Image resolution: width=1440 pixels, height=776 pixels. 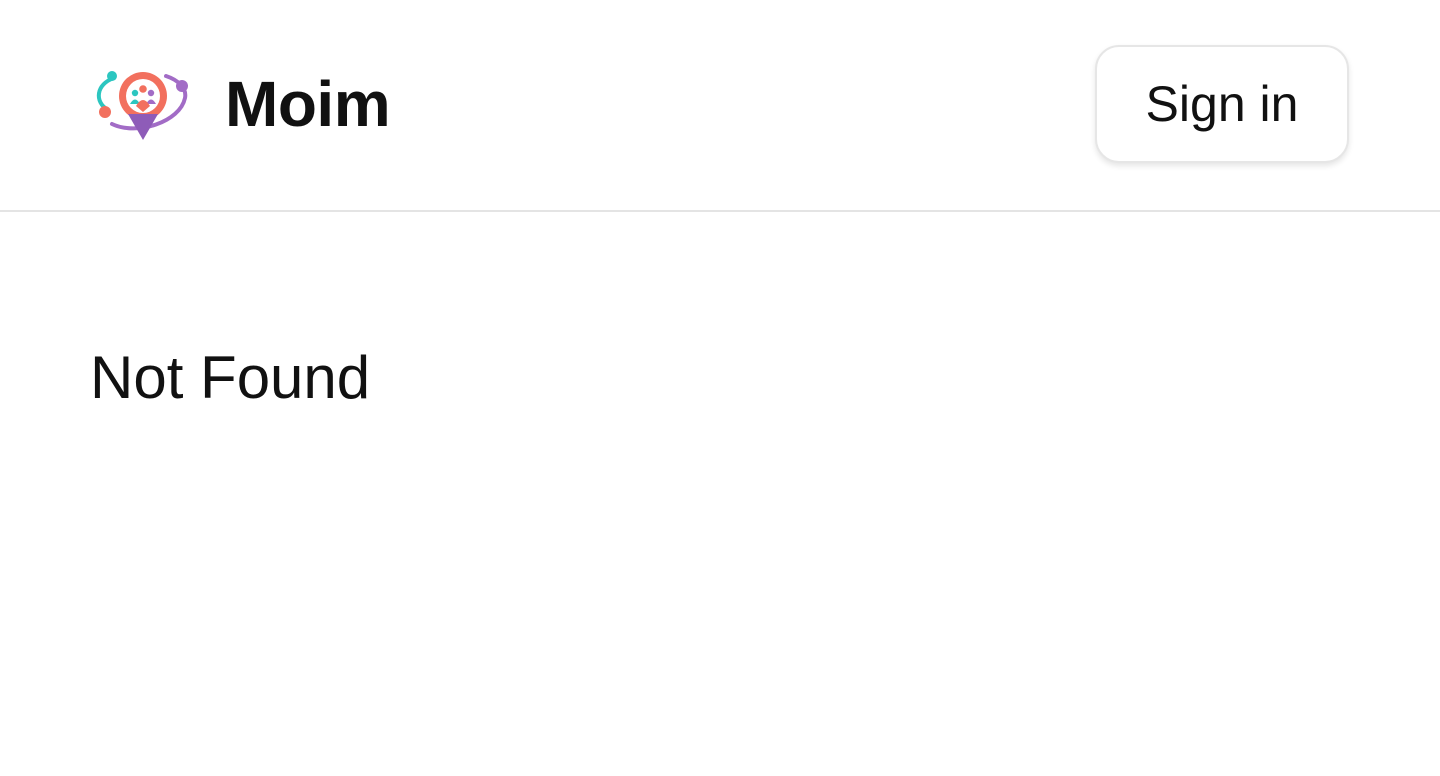 I want to click on moim-logo-icon, so click(x=142, y=105).